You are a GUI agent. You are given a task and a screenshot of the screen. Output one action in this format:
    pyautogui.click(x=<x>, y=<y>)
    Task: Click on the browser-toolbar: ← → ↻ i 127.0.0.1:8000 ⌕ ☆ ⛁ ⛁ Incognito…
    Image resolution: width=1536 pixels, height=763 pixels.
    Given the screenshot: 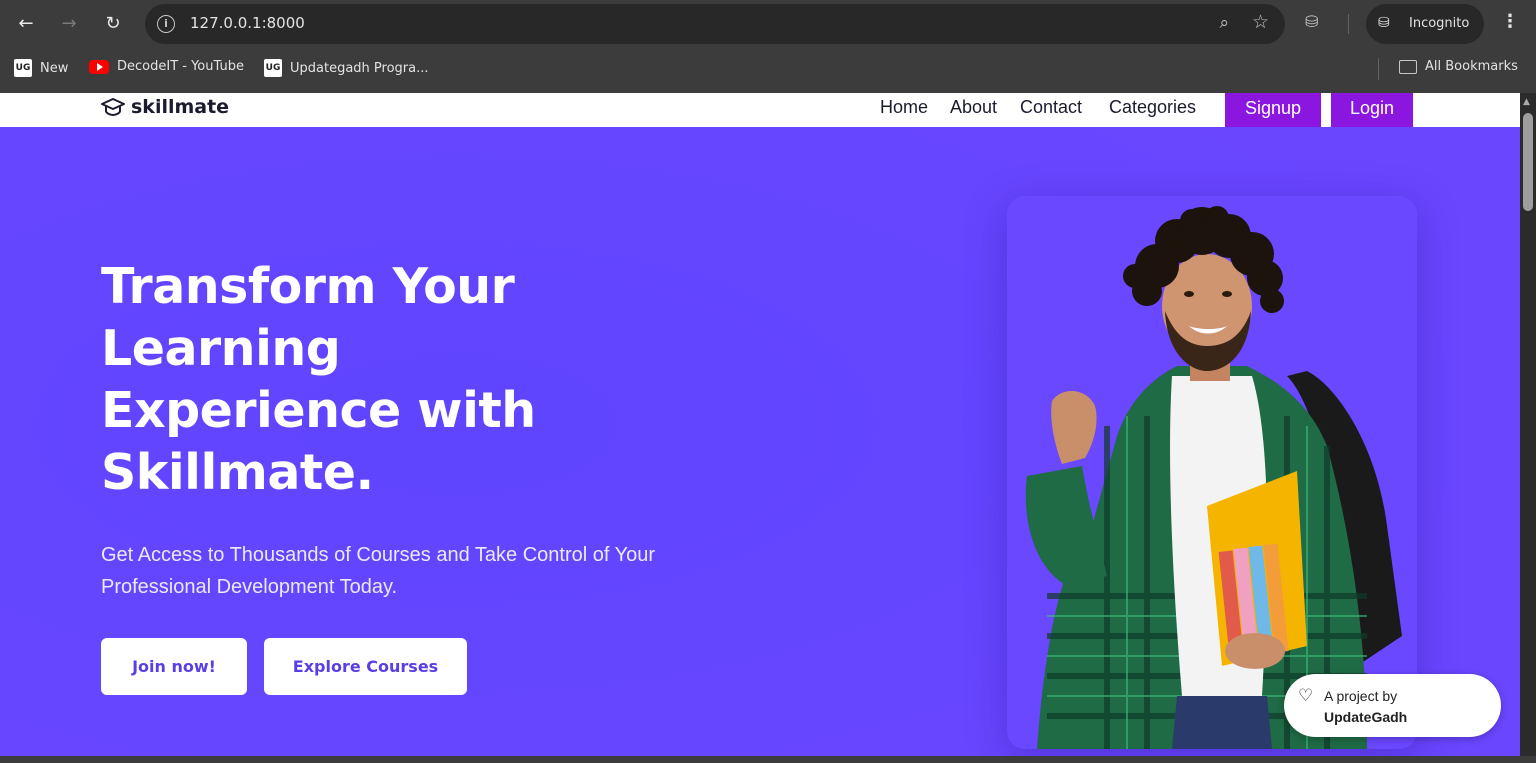 What is the action you would take?
    pyautogui.click(x=768, y=24)
    